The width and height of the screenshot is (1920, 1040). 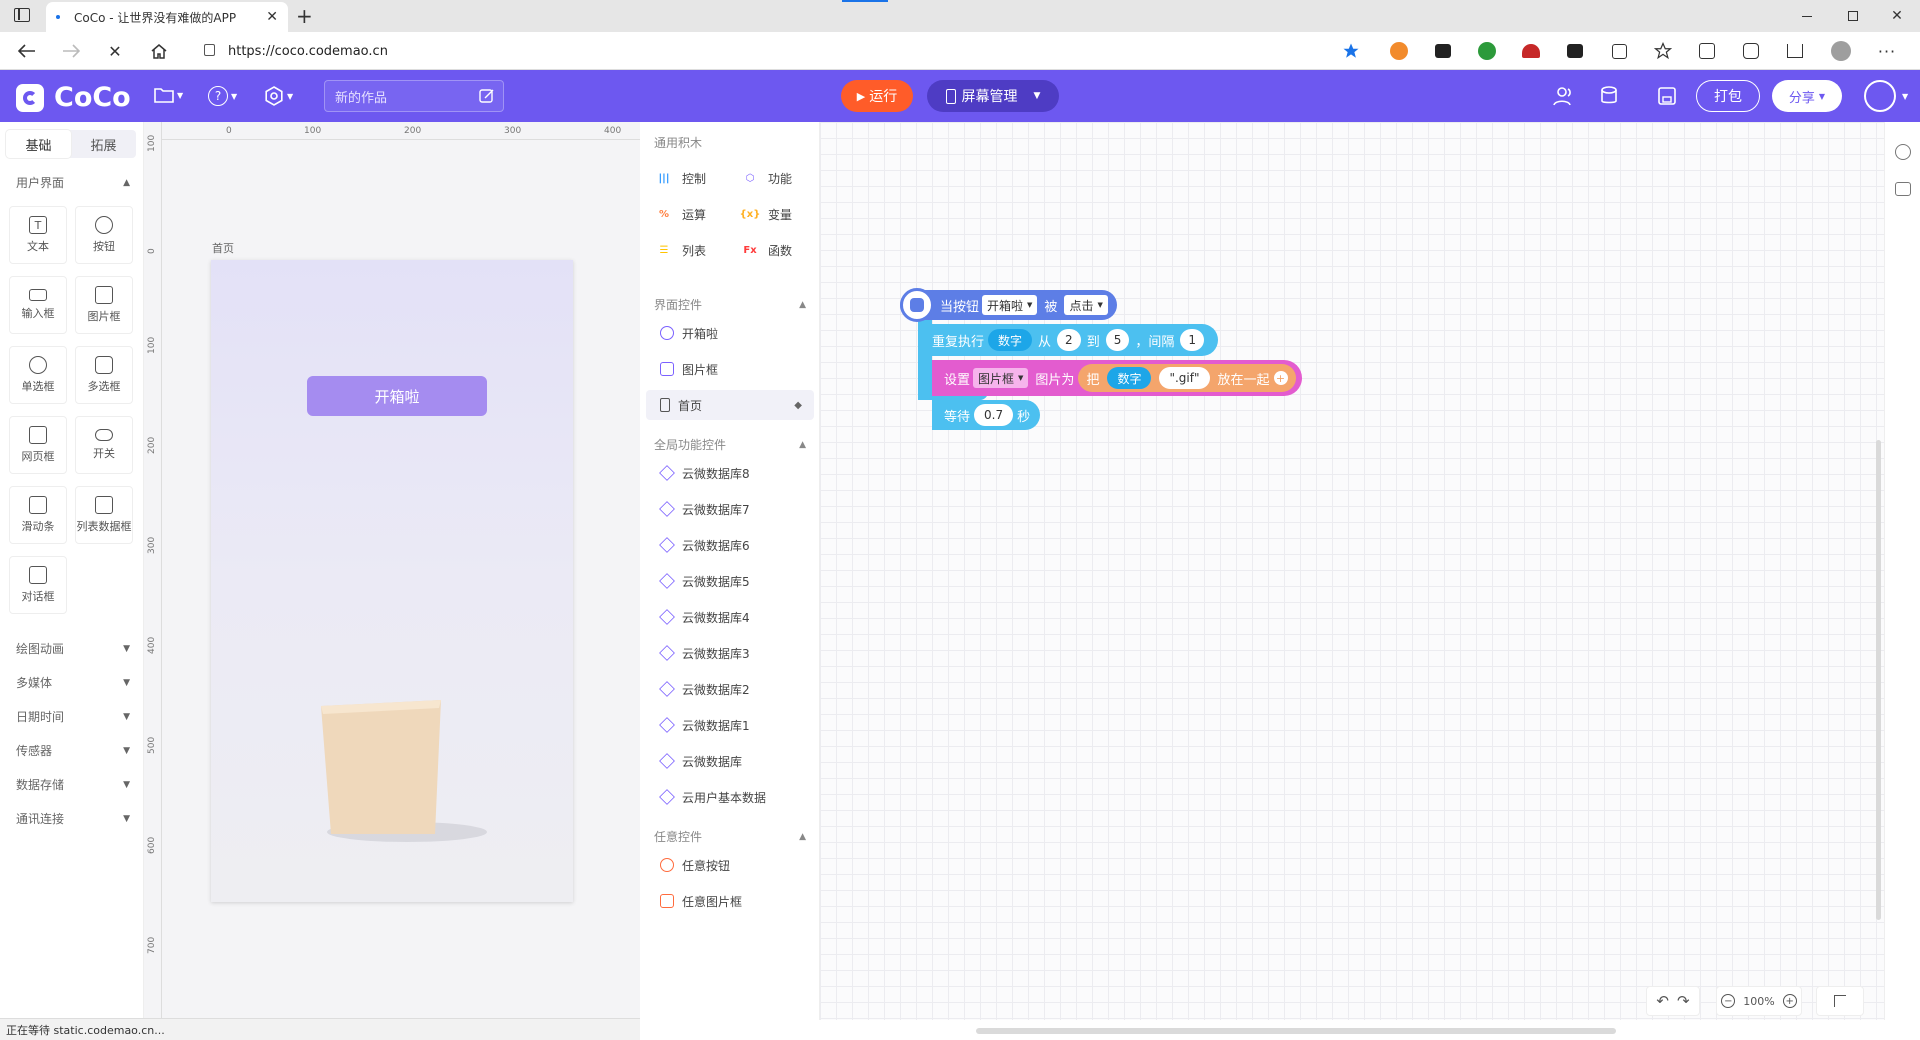 What do you see at coordinates (168, 95) in the screenshot?
I see `file-menu: ▼` at bounding box center [168, 95].